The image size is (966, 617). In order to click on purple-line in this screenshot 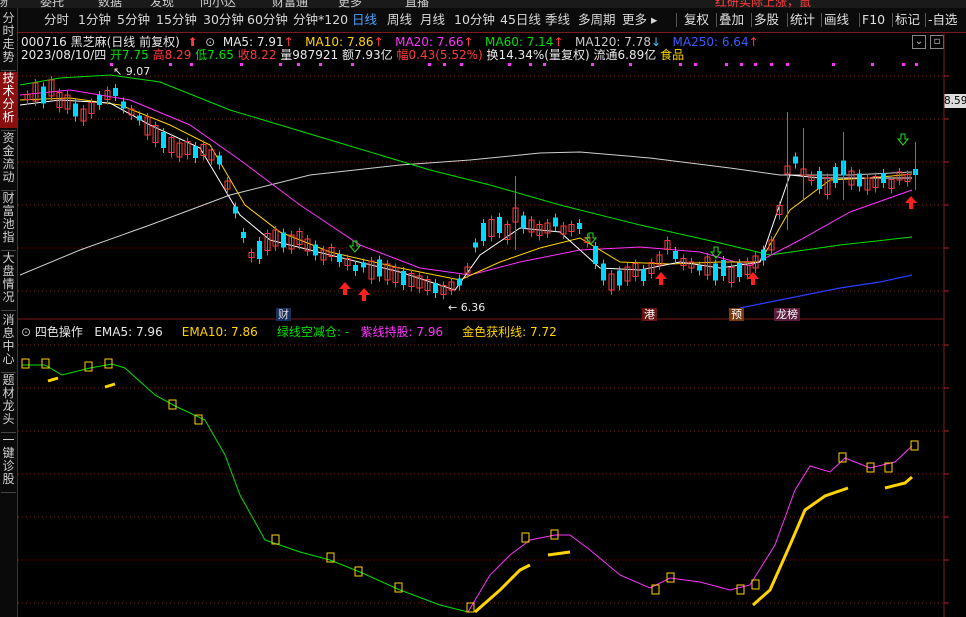, I will do `click(690, 529)`.